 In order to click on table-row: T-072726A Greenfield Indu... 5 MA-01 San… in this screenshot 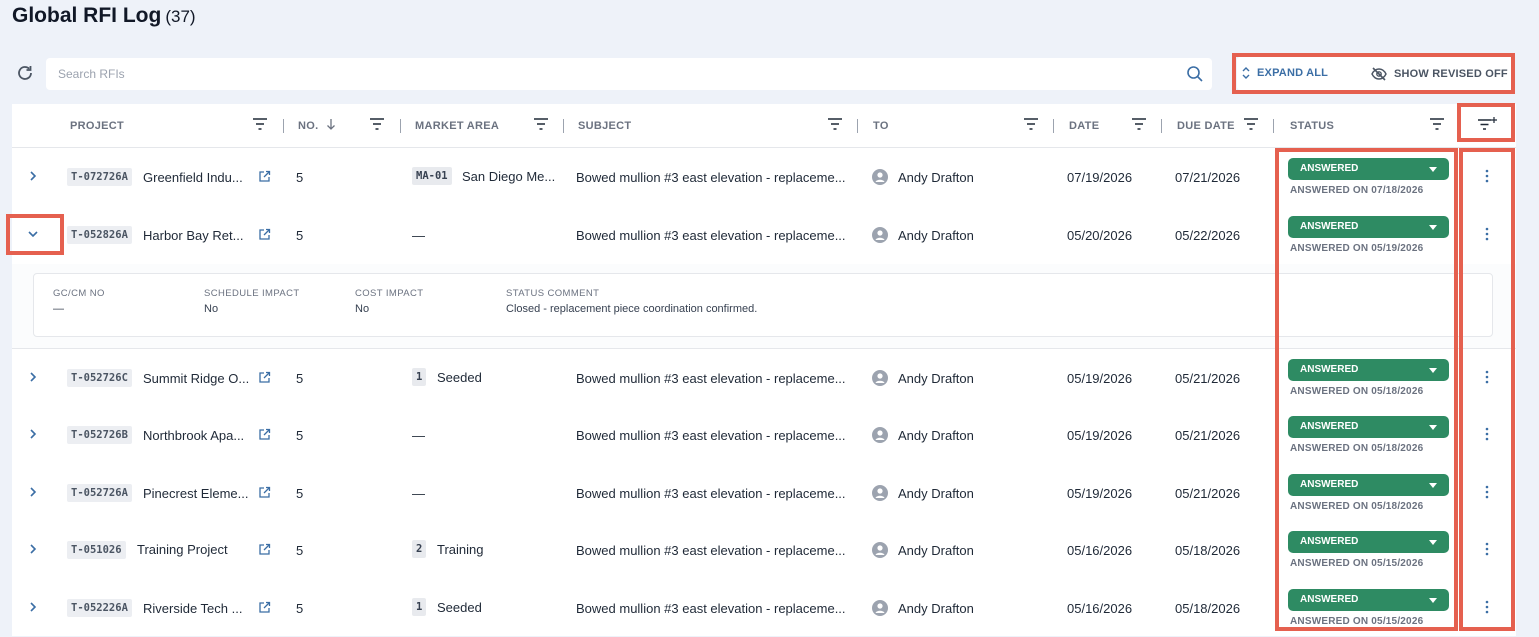, I will do `click(764, 177)`.